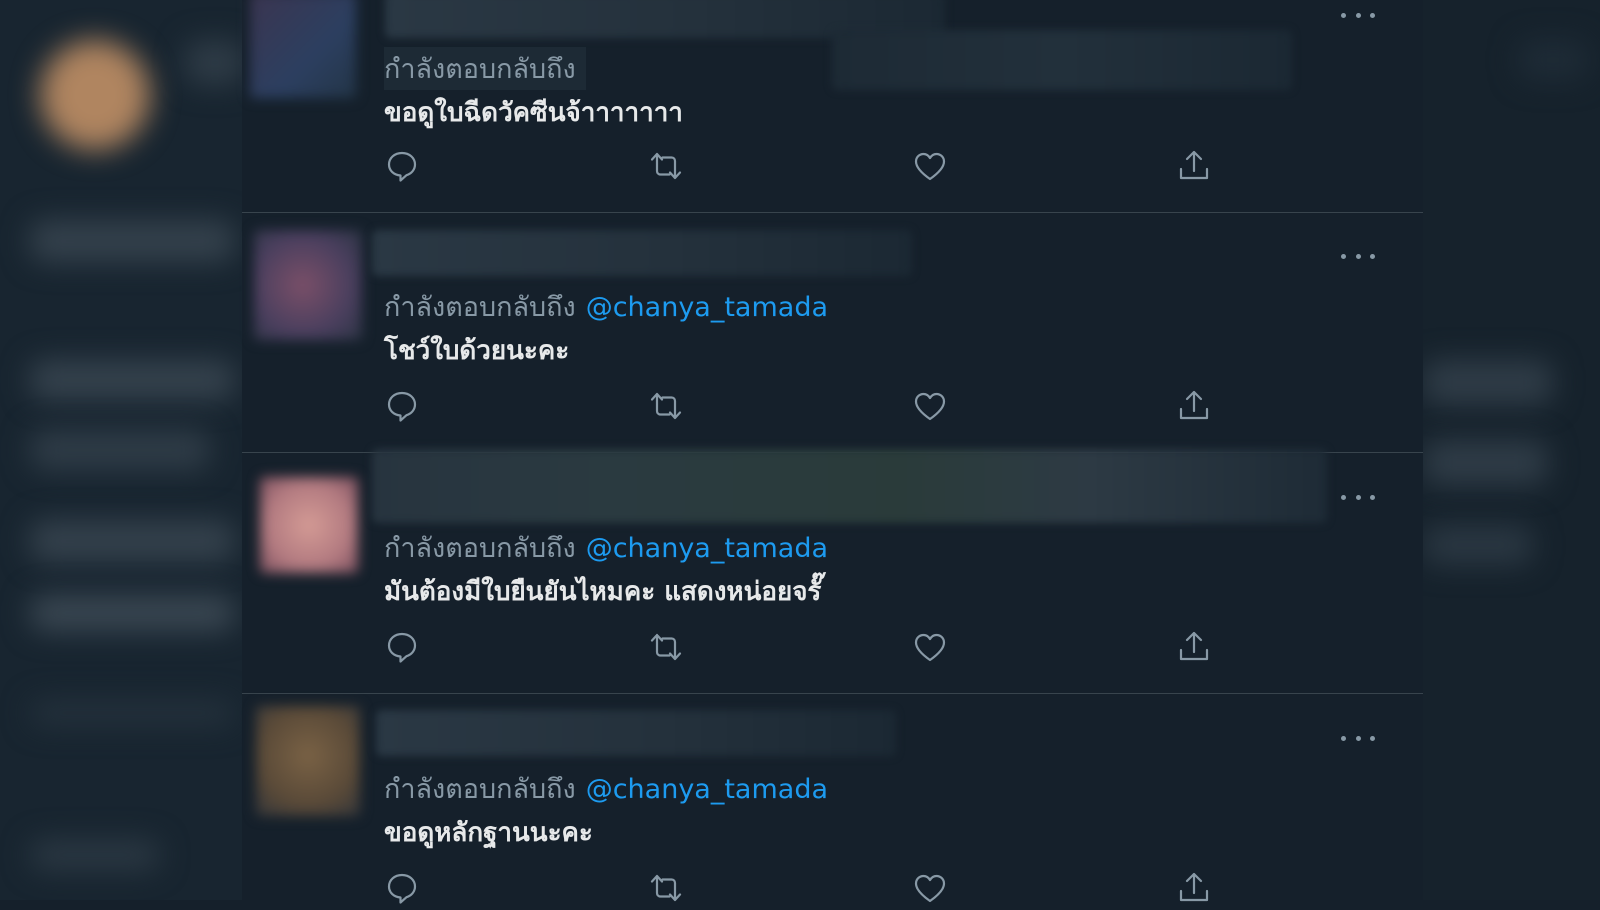  I want to click on replying-to: กำลังตอบกลับถึง, so click(485, 68).